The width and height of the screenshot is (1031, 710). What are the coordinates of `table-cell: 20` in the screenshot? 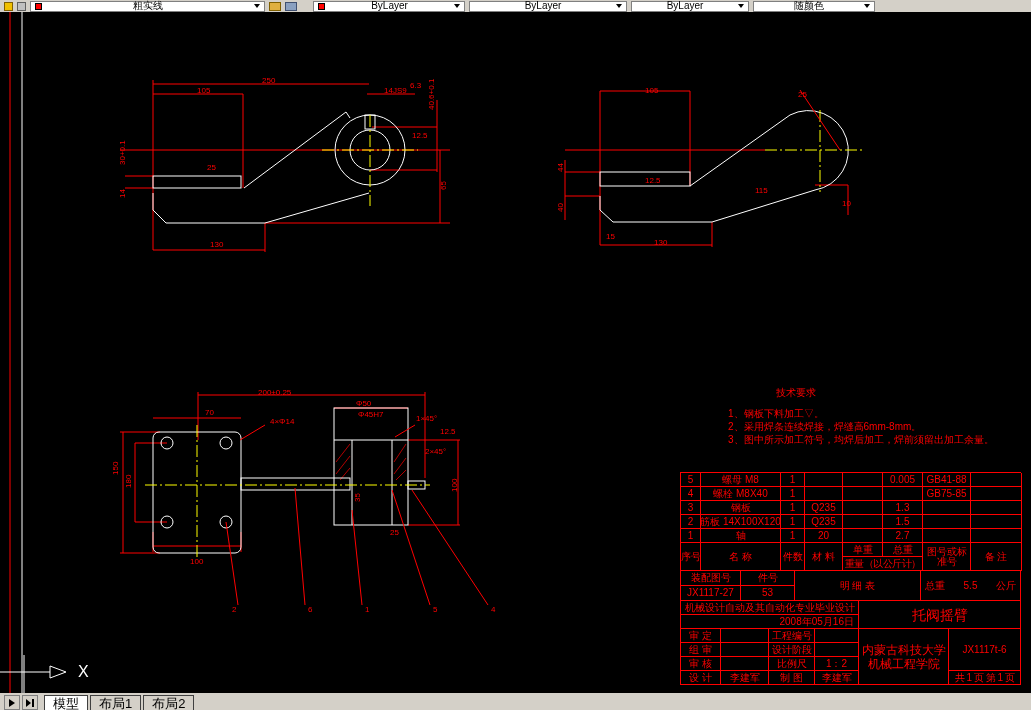 It's located at (824, 536).